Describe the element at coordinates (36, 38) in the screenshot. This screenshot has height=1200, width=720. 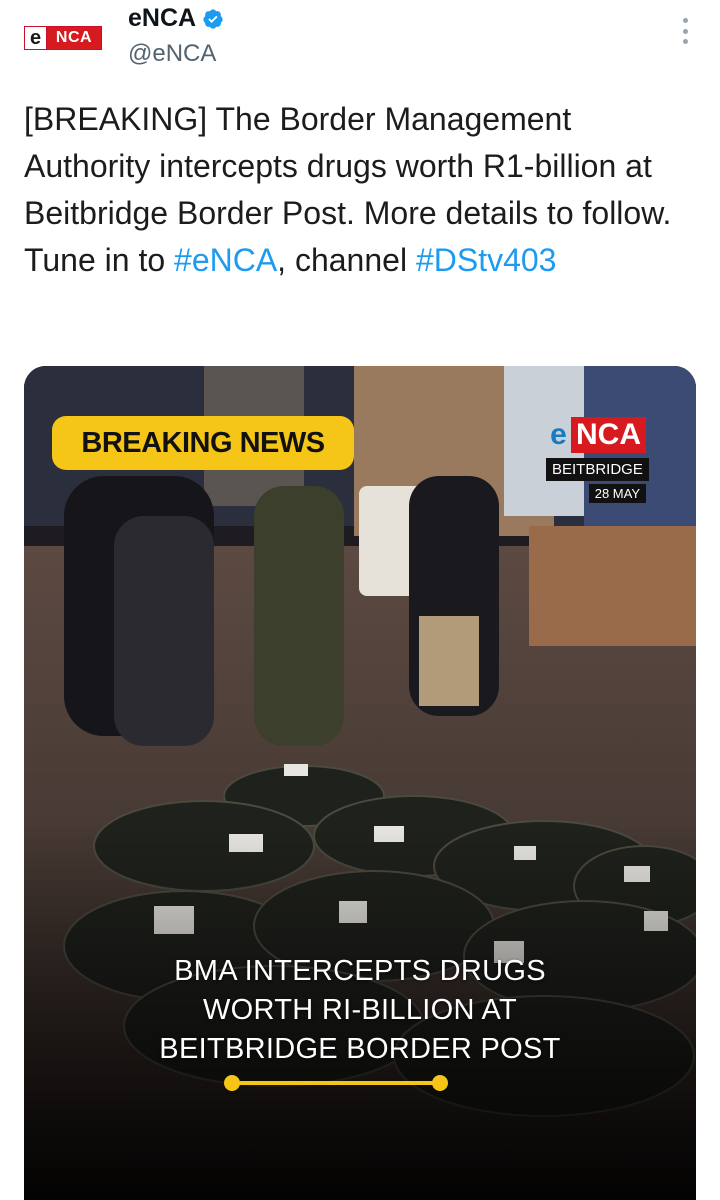
I see `logo-e-letter: e` at that location.